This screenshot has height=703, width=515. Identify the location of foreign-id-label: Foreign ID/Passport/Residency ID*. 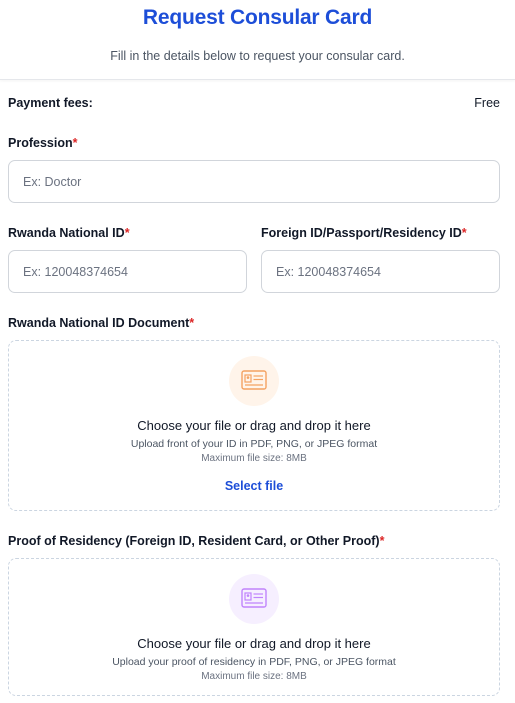
(364, 233).